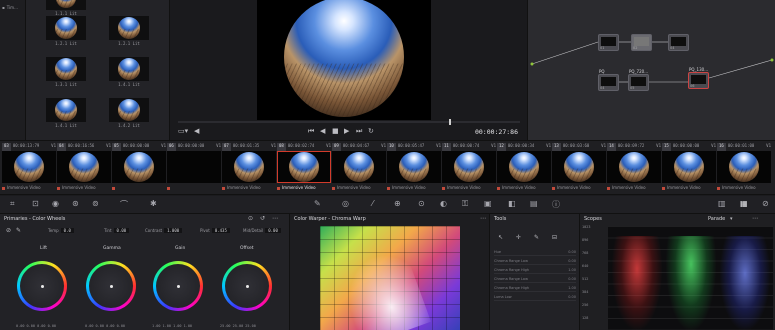 This screenshot has height=330, width=775. I want to click on color-wheels-icon: ◉, so click(55, 203).